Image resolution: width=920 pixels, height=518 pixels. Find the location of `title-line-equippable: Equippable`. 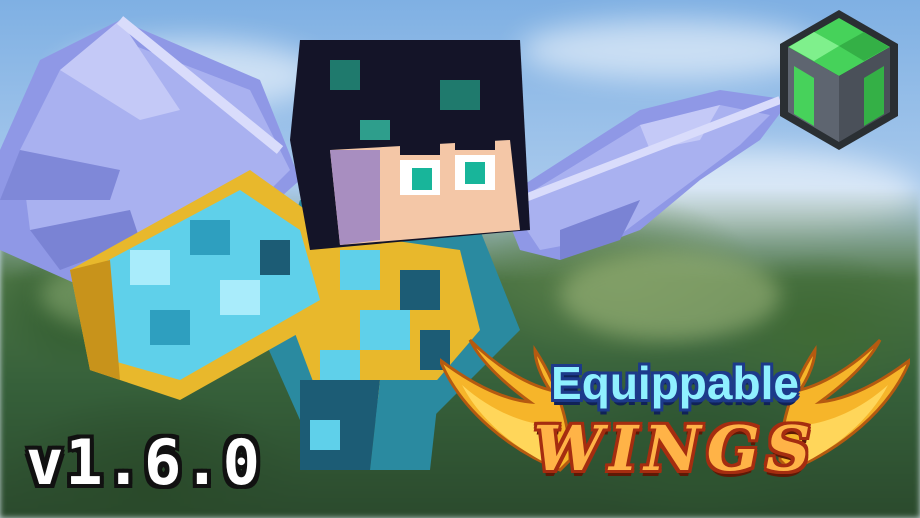

title-line-equippable: Equippable is located at coordinates (675, 383).